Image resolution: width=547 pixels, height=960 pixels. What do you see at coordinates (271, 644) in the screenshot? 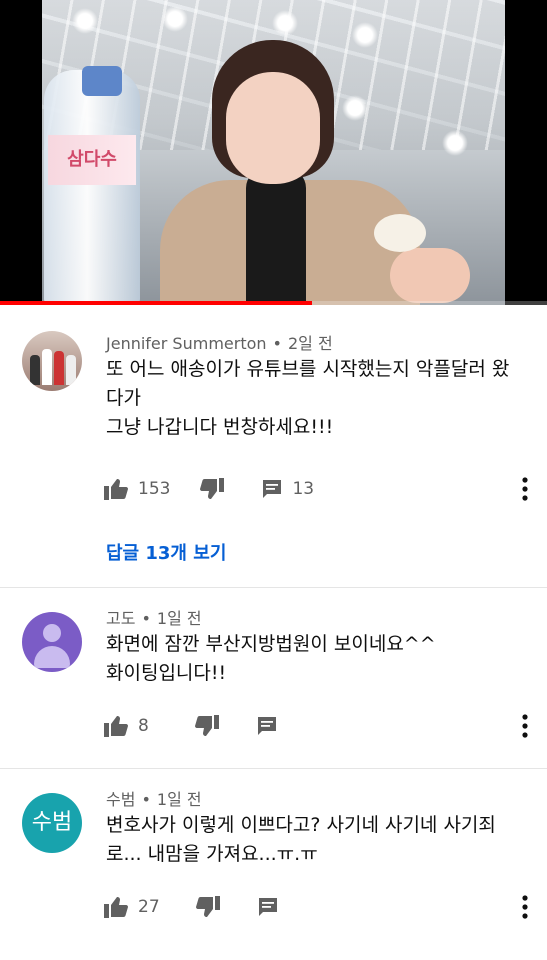
I see `comment-line: 화면에 잠깐 부산지방법원이 보이네요^^` at bounding box center [271, 644].